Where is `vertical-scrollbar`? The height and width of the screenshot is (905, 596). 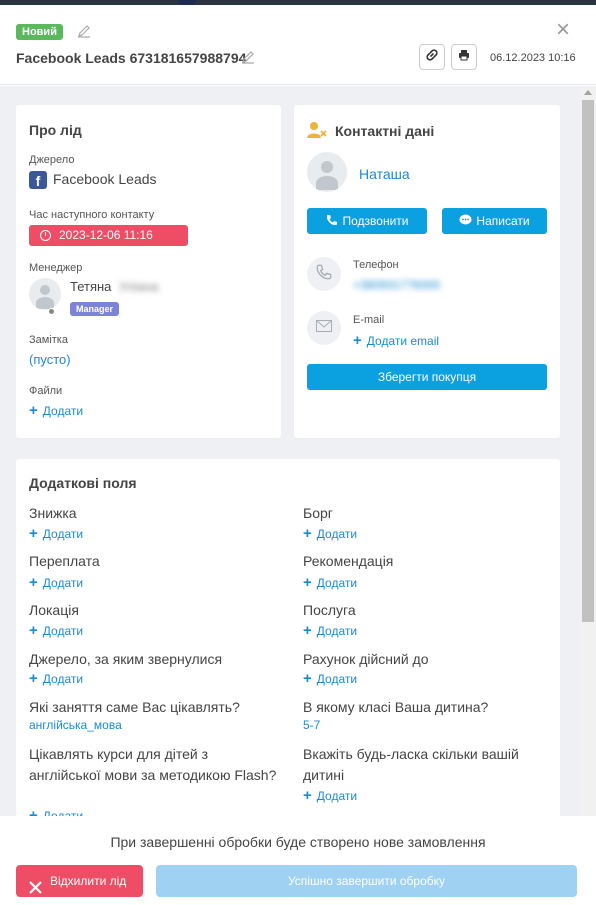 vertical-scrollbar is located at coordinates (588, 451).